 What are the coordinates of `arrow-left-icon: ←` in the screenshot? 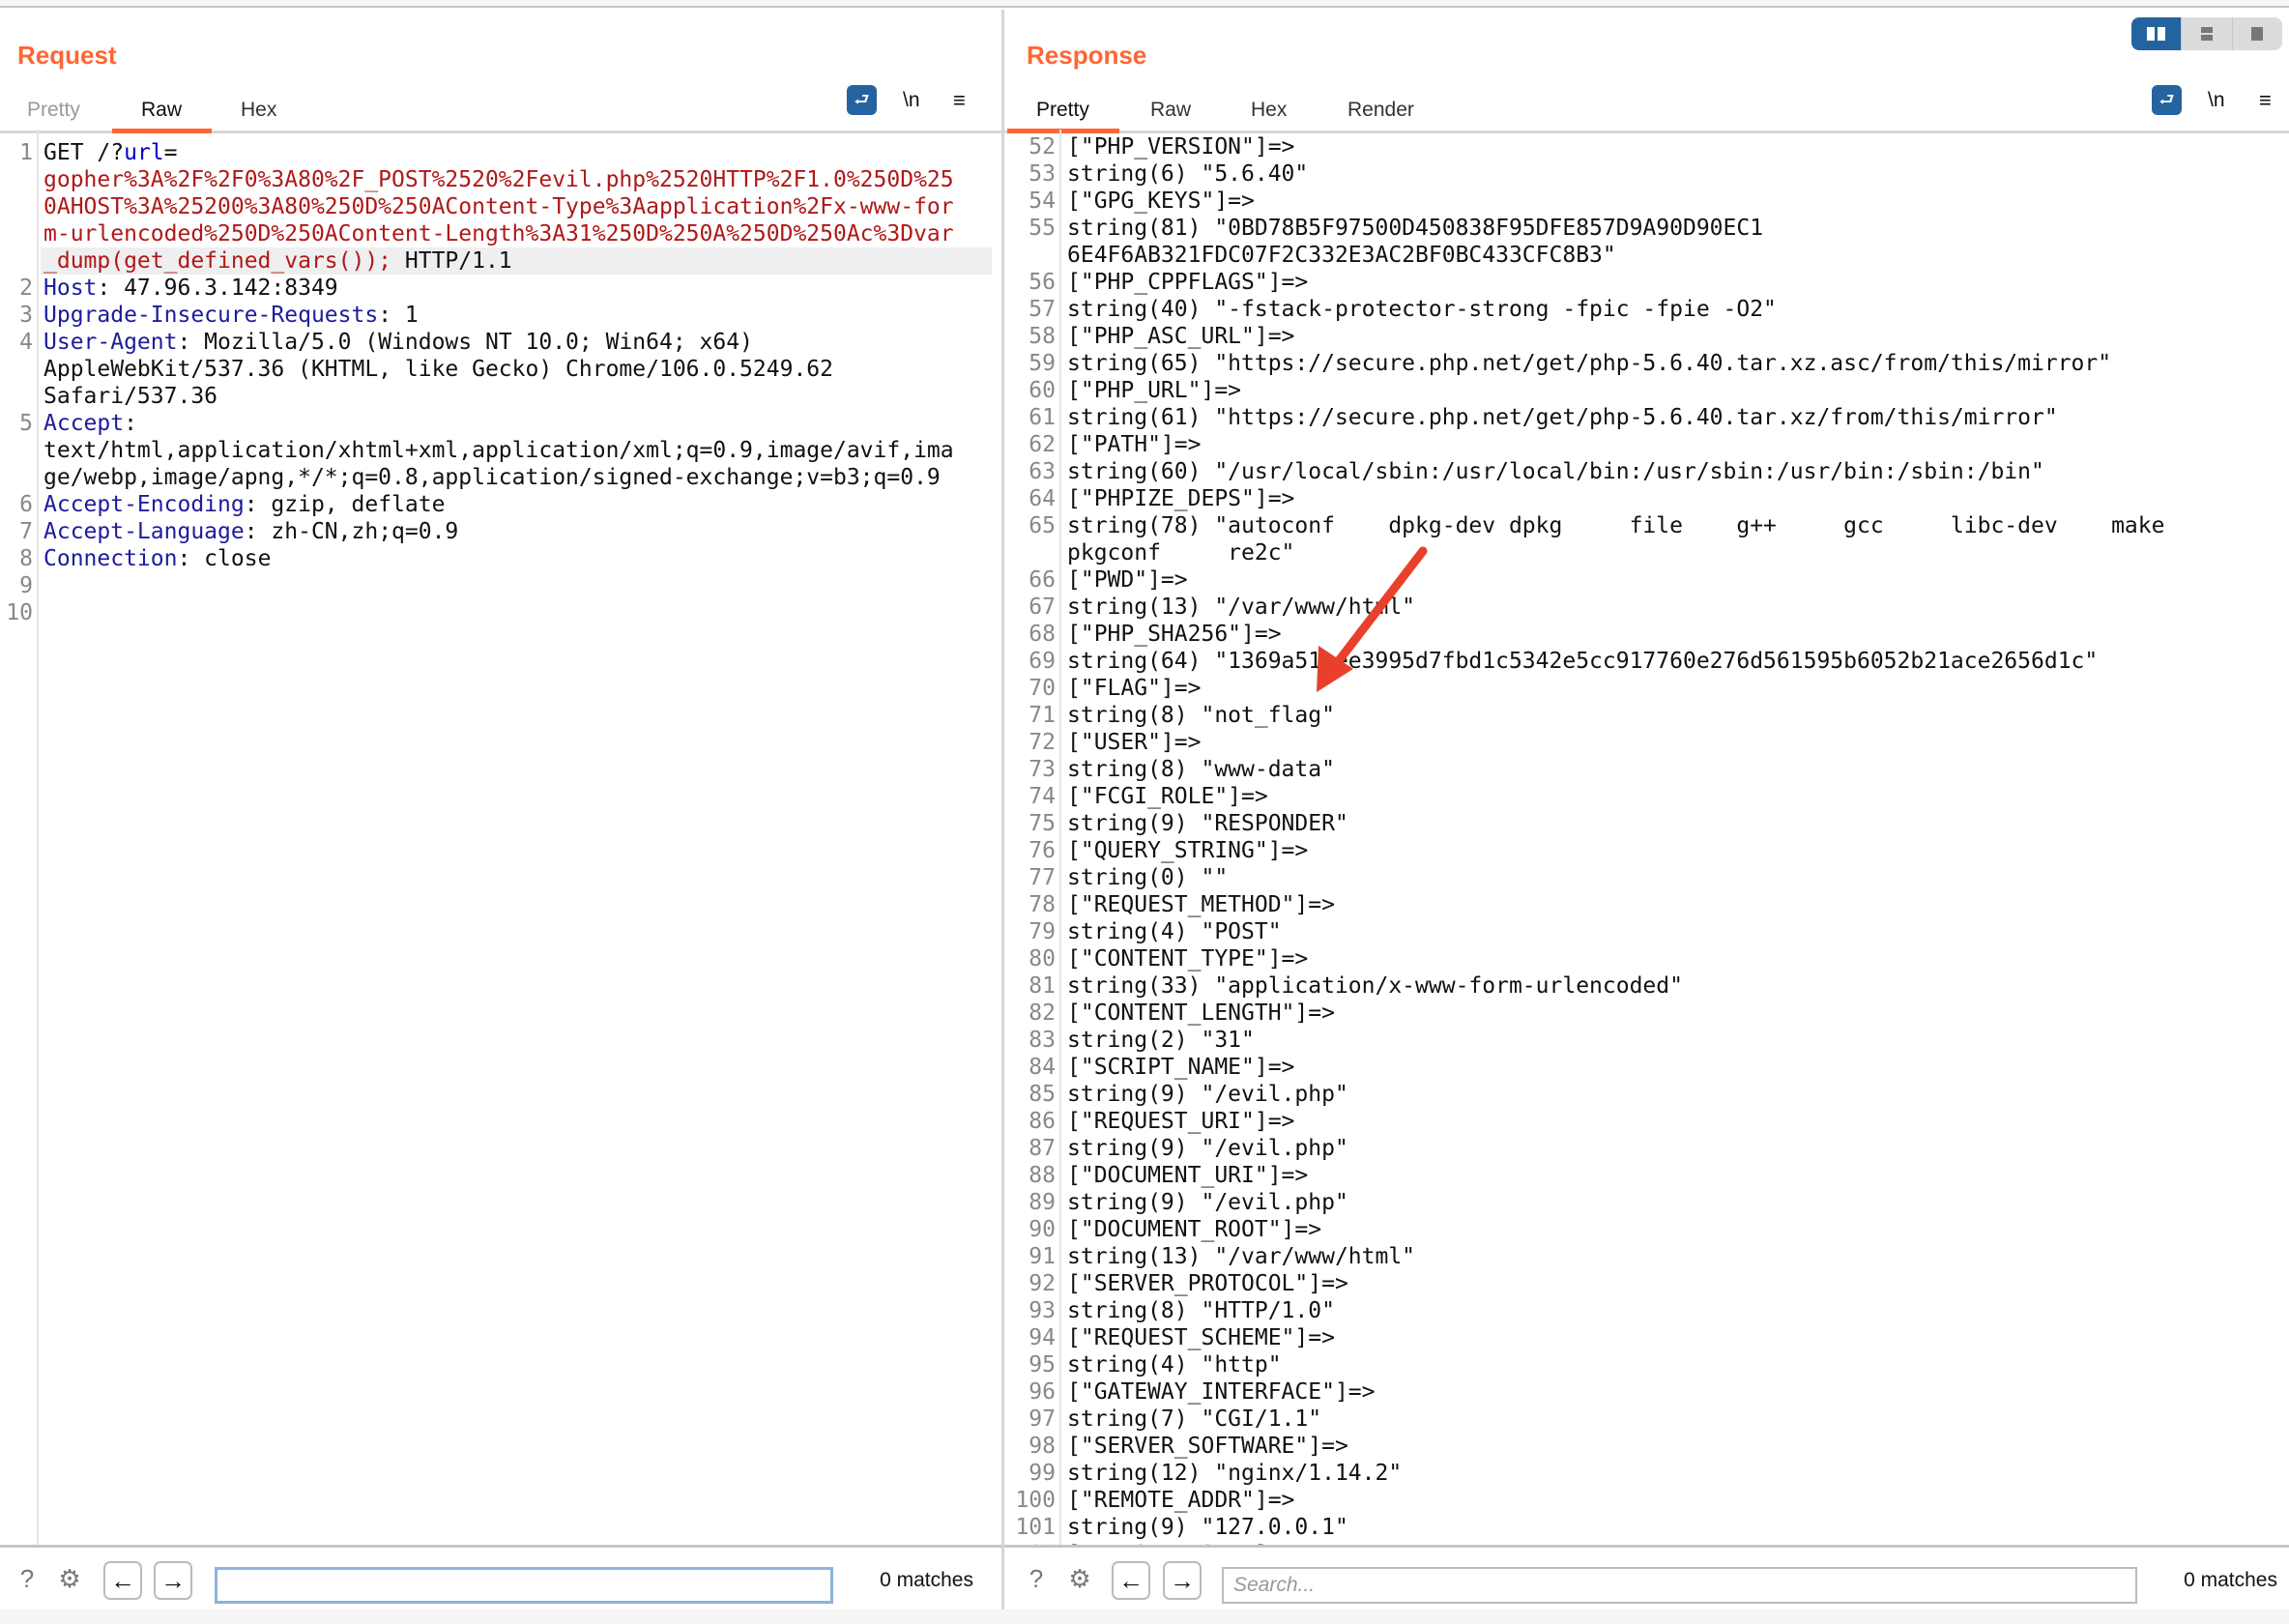 It's located at (122, 1580).